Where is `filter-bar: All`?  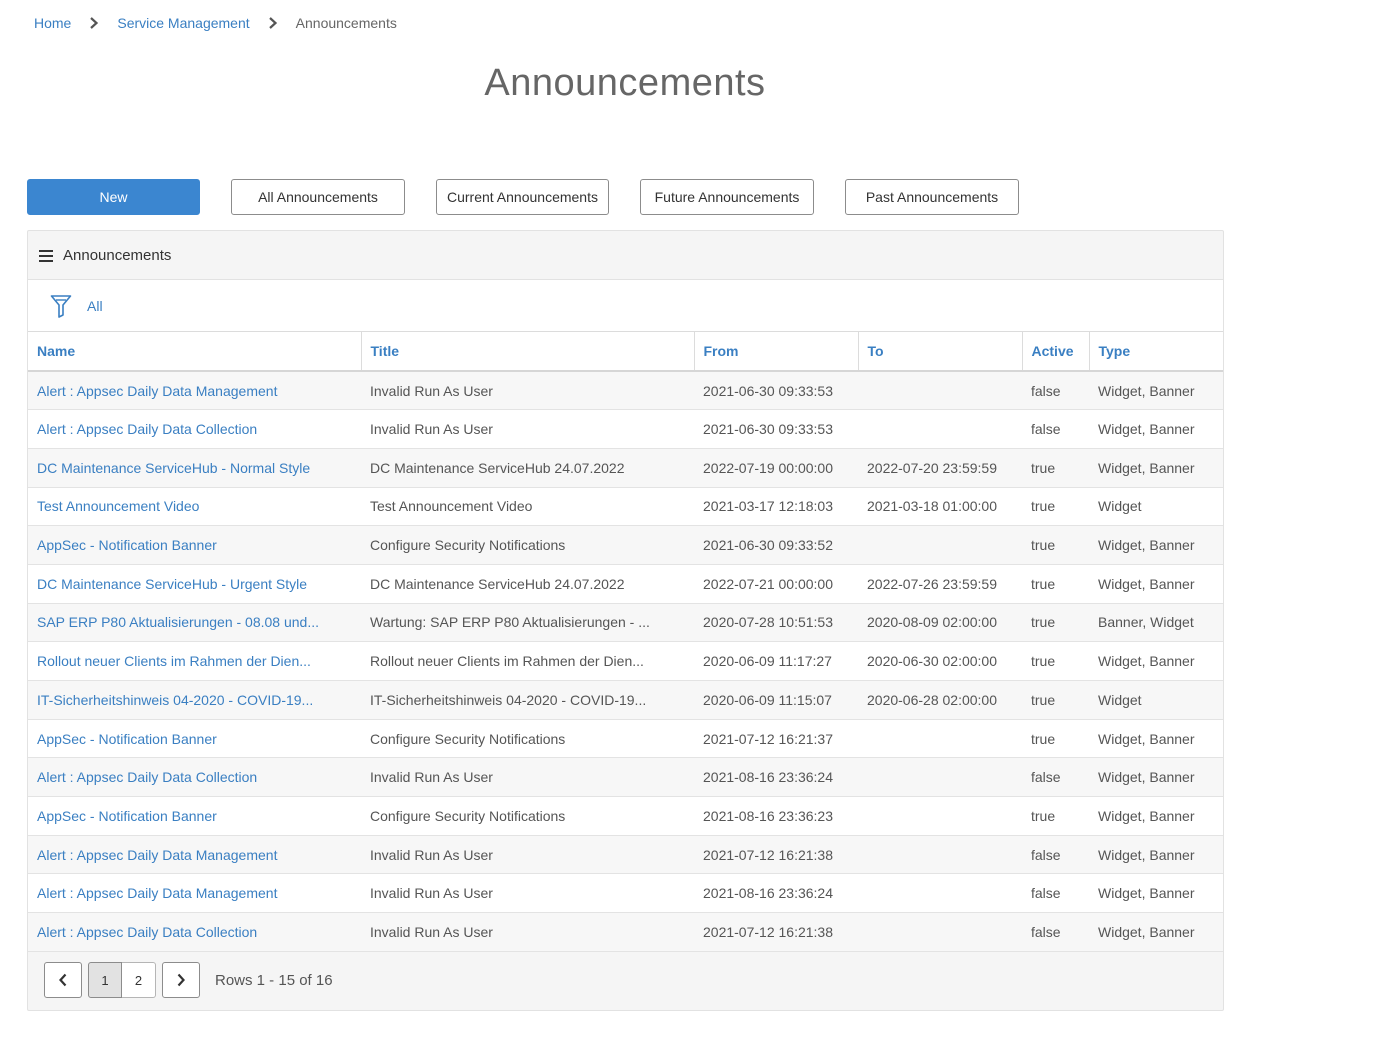 filter-bar: All is located at coordinates (625, 306).